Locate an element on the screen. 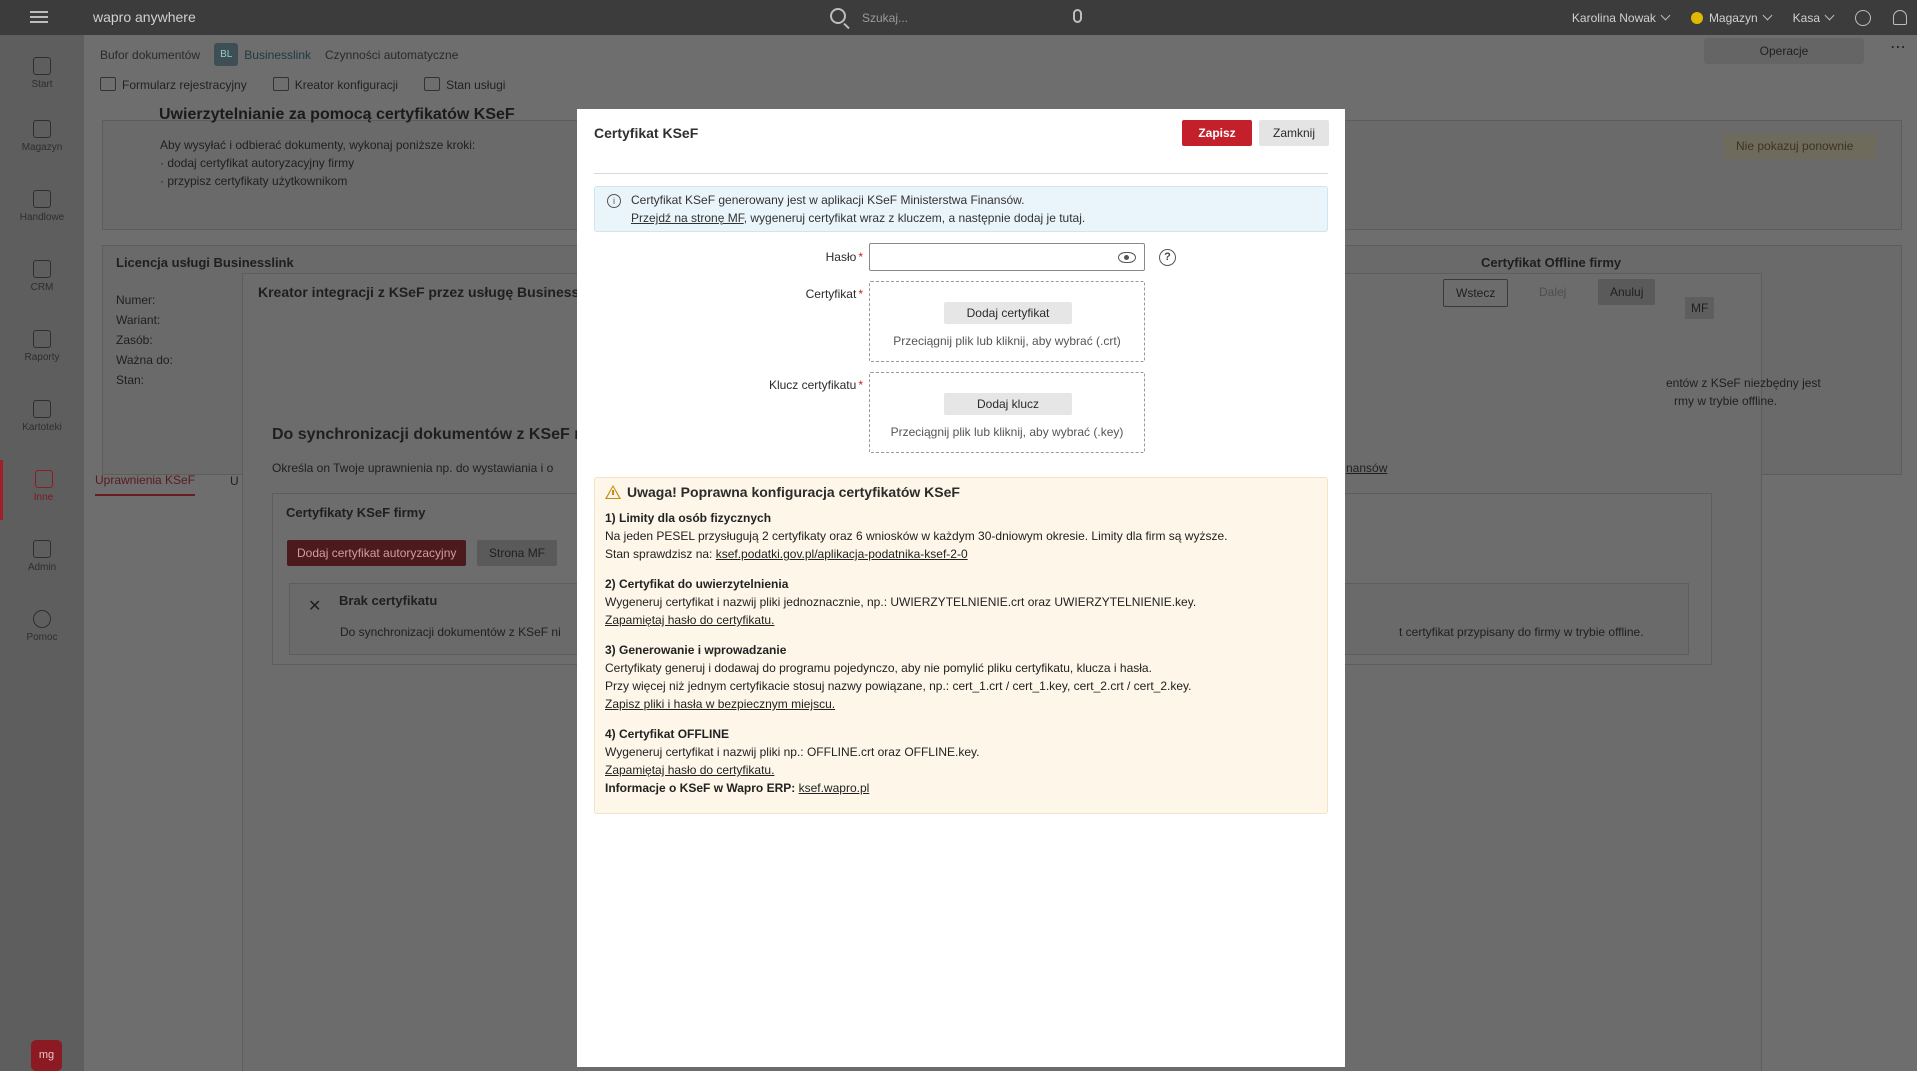 This screenshot has width=1917, height=1071. password-label: Hasło * is located at coordinates (795, 257).